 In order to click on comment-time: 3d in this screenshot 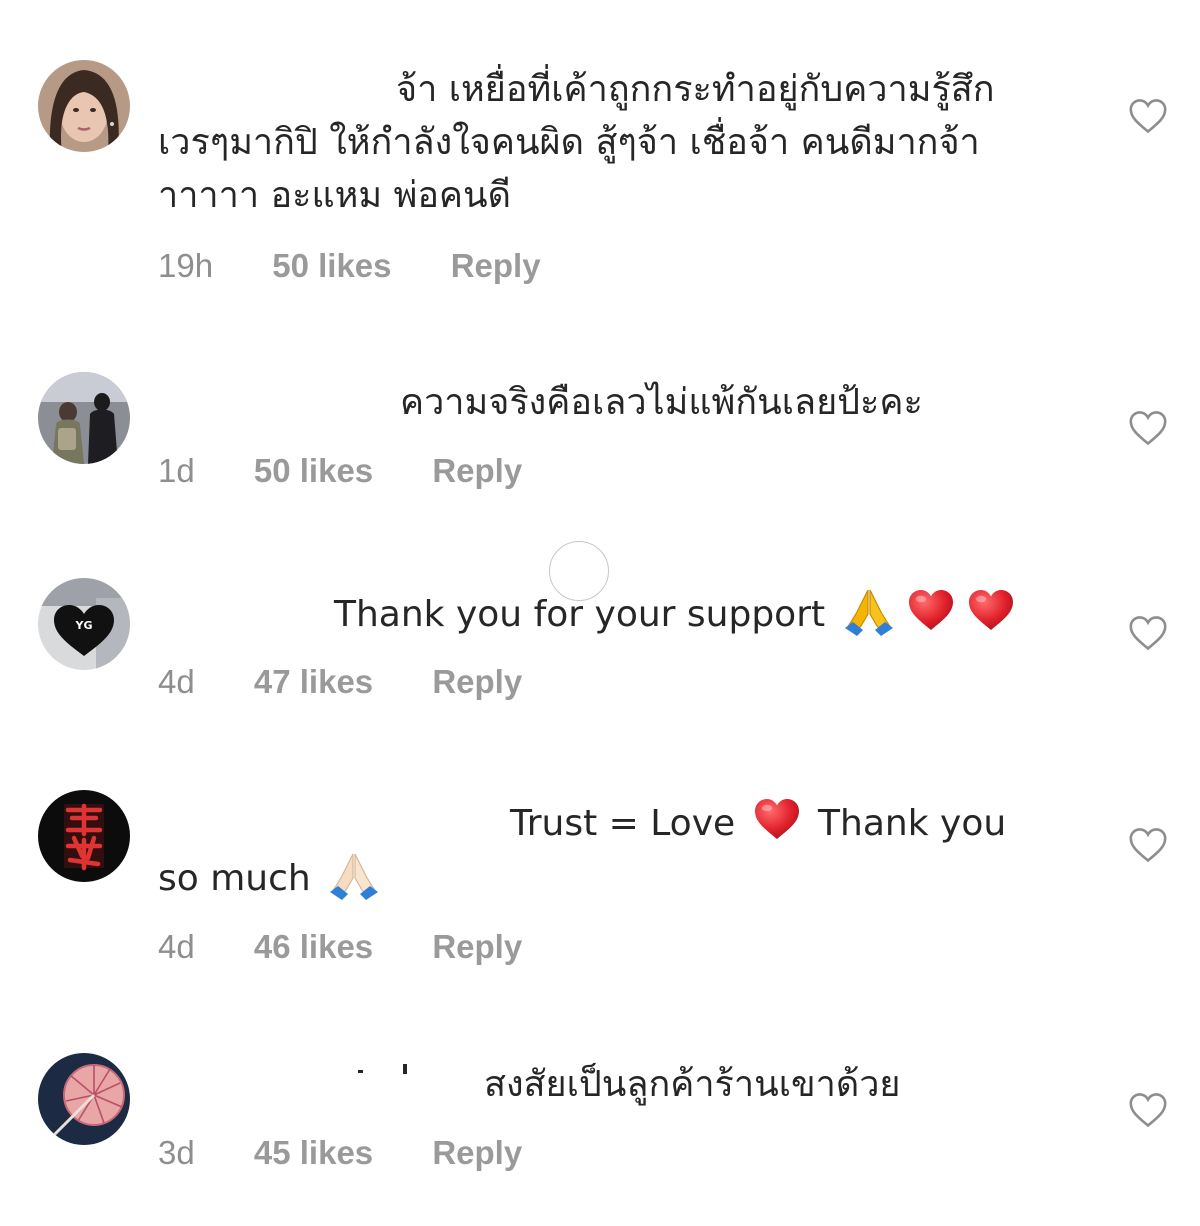, I will do `click(176, 1152)`.